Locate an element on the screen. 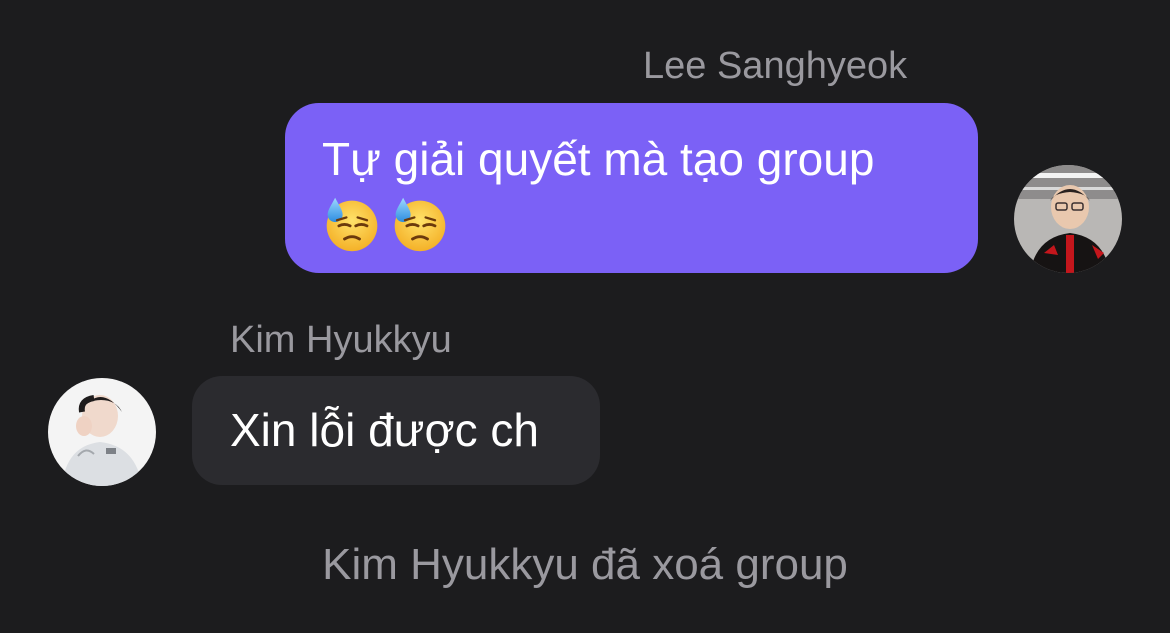  sender-name-lee: Lee Sanghyeok is located at coordinates (775, 66).